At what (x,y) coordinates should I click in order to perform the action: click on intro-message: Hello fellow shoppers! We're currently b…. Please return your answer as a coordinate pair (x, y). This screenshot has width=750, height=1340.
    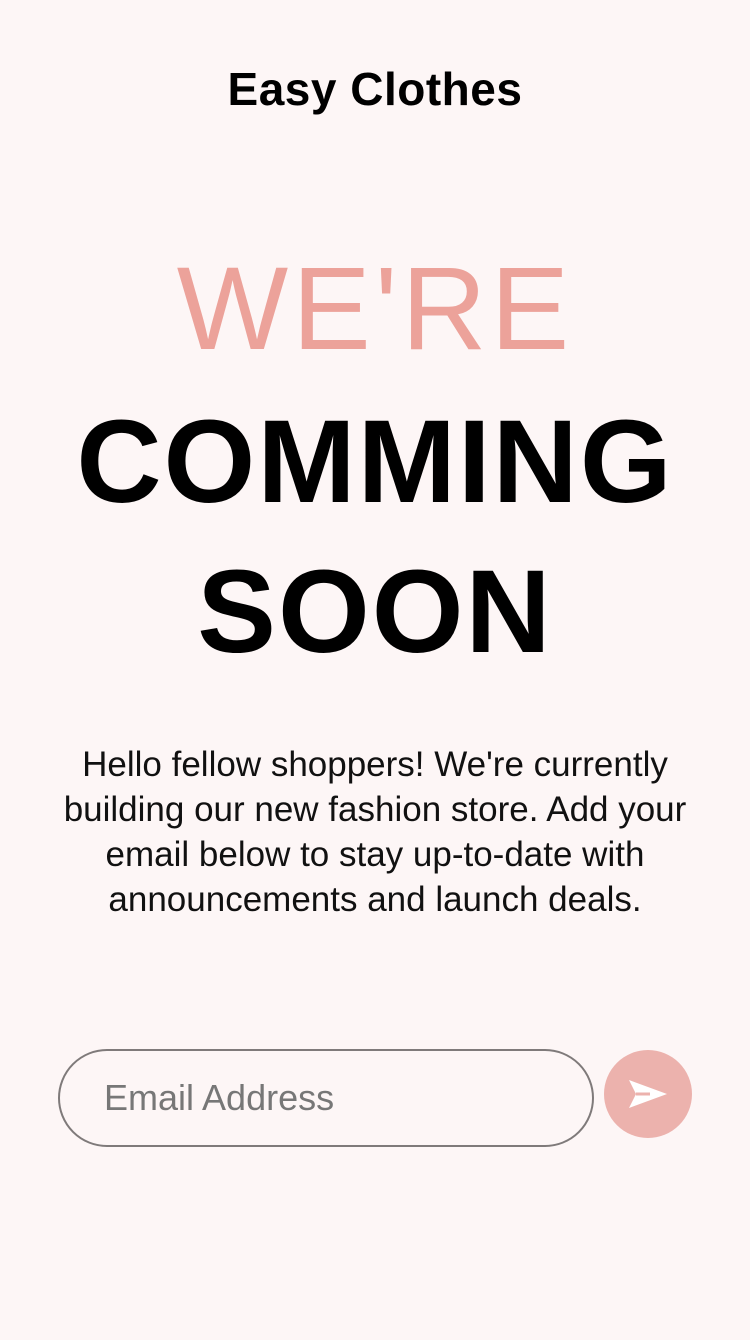
    Looking at the image, I should click on (375, 832).